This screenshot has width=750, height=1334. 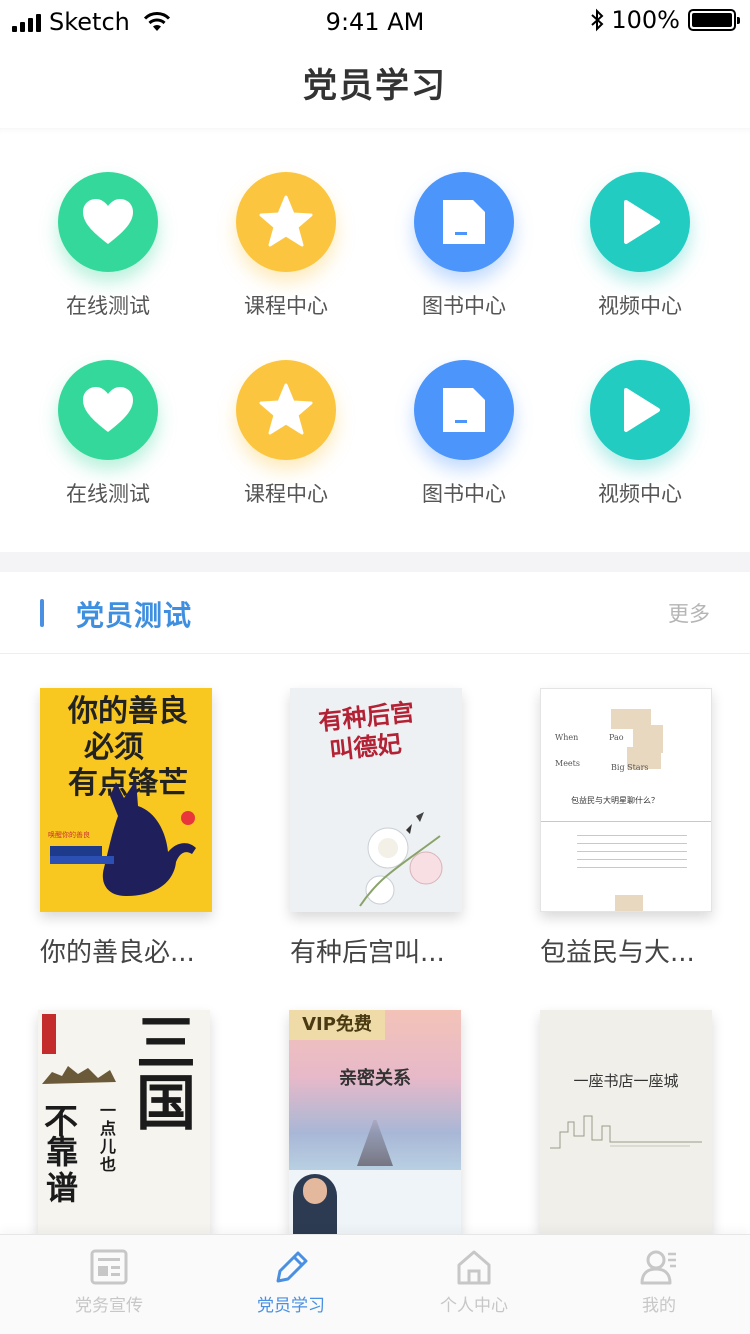 What do you see at coordinates (134, 615) in the screenshot?
I see `section-title: 党员测试` at bounding box center [134, 615].